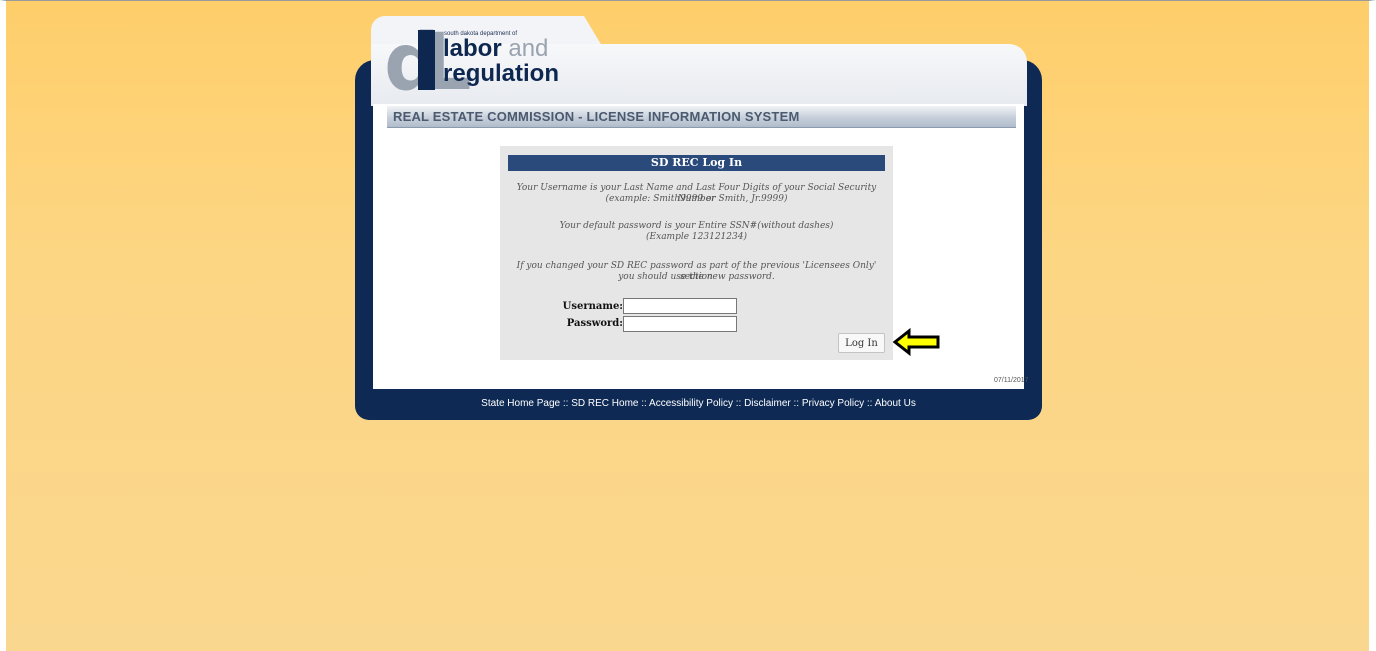  Describe the element at coordinates (696, 237) in the screenshot. I see `password-instructions-line2: (Example 123121234)` at that location.